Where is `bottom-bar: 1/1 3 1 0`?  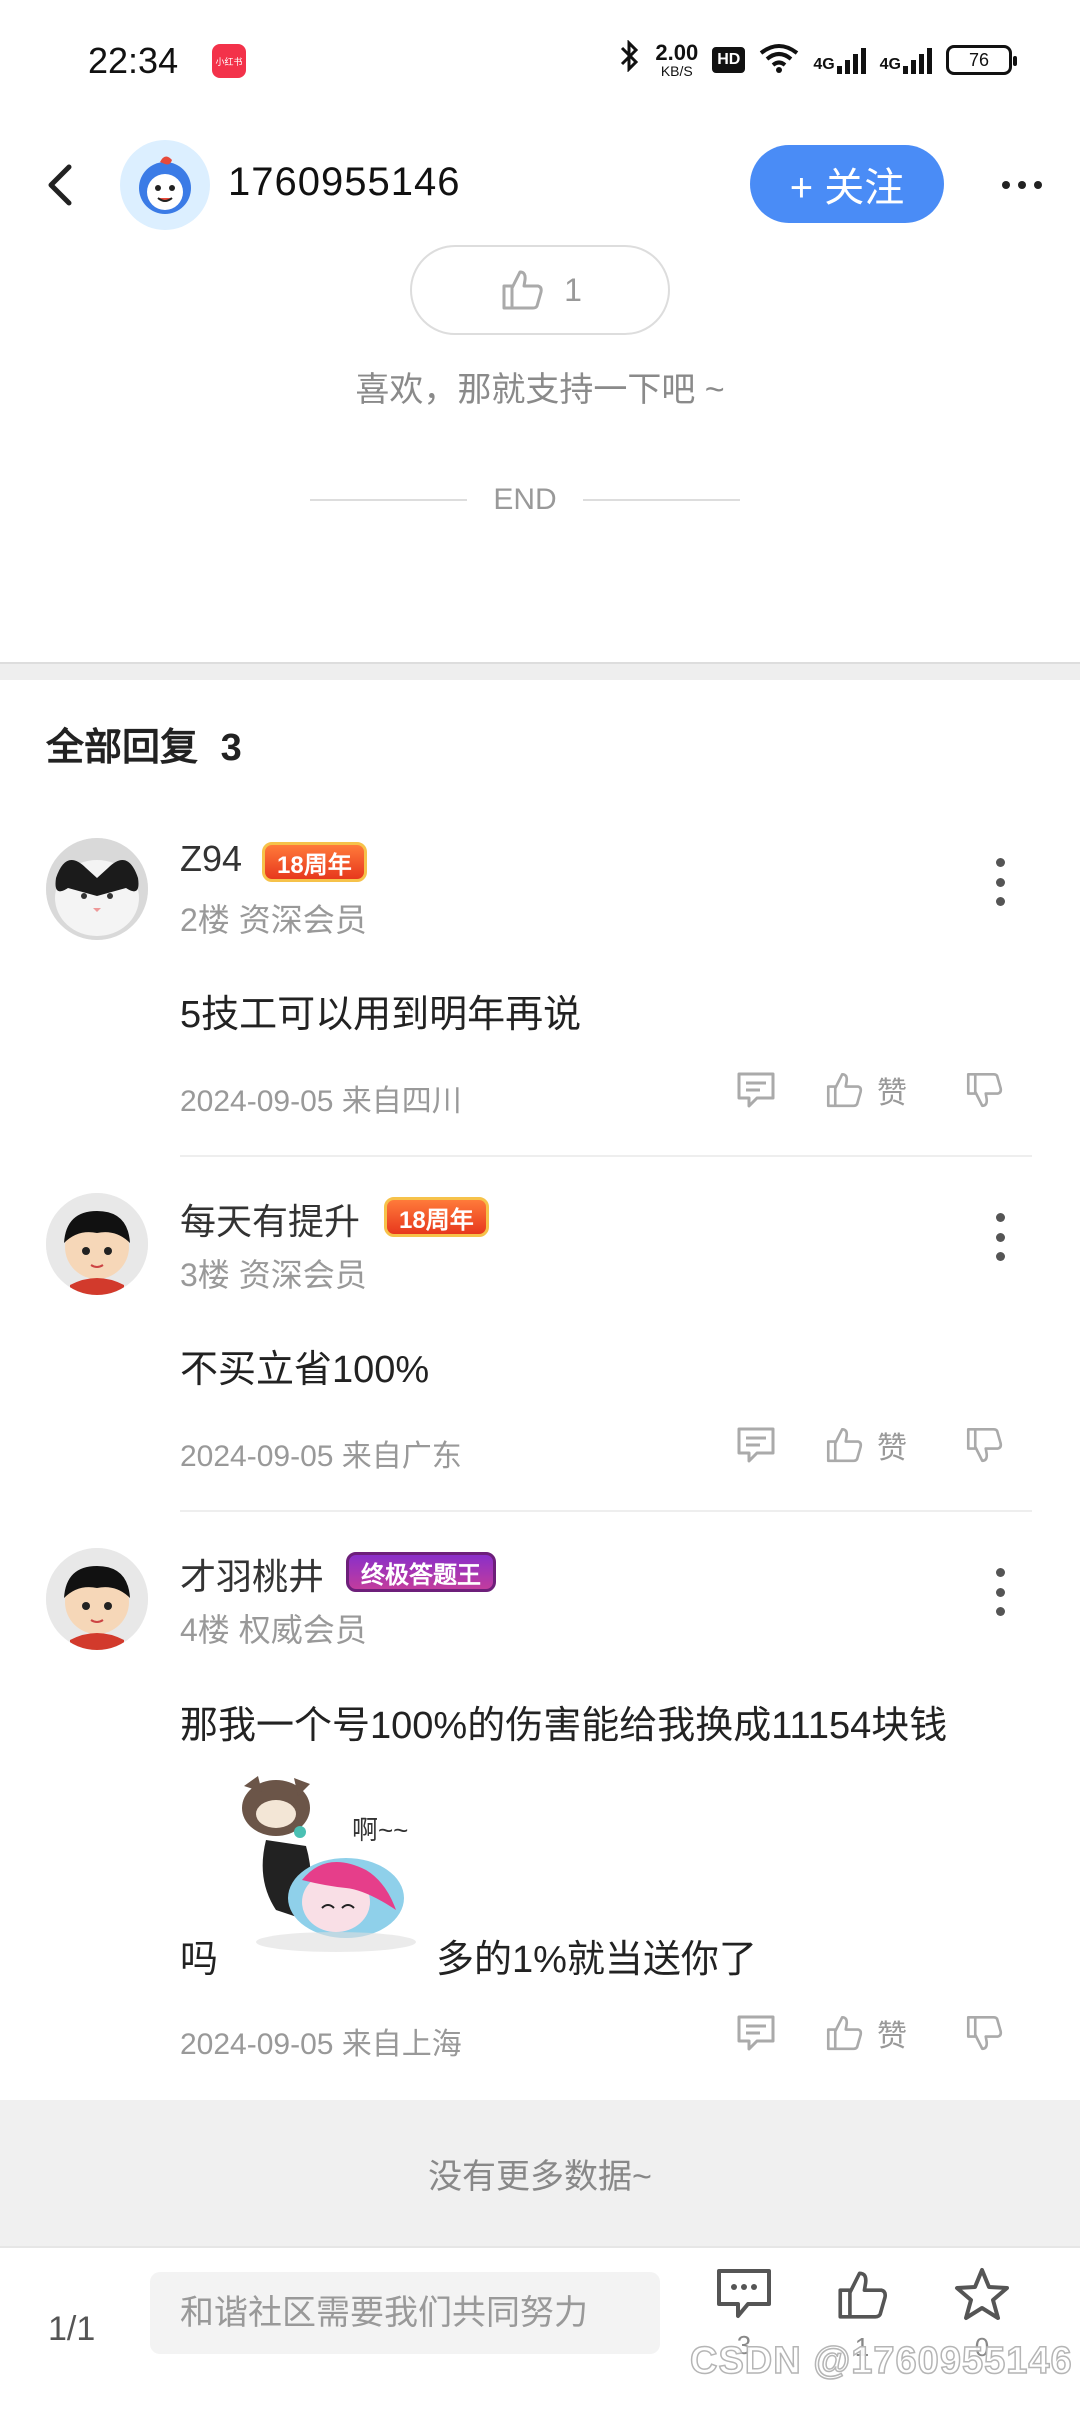 bottom-bar: 1/1 3 1 0 is located at coordinates (540, 2329).